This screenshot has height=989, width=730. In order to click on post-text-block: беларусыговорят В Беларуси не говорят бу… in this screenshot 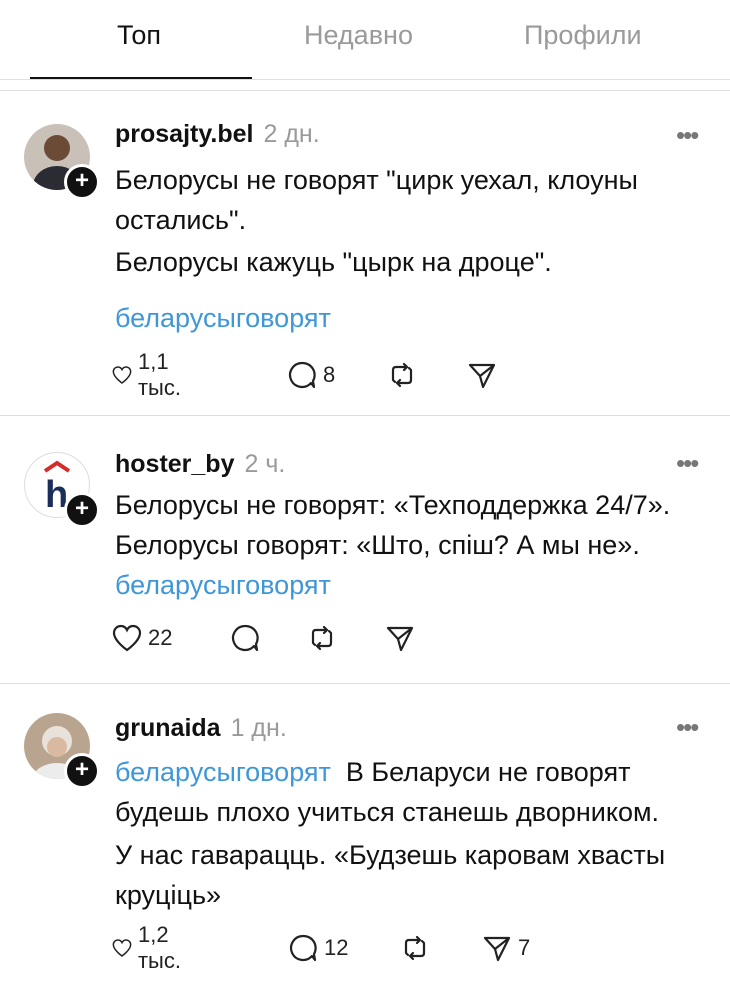, I will do `click(415, 792)`.